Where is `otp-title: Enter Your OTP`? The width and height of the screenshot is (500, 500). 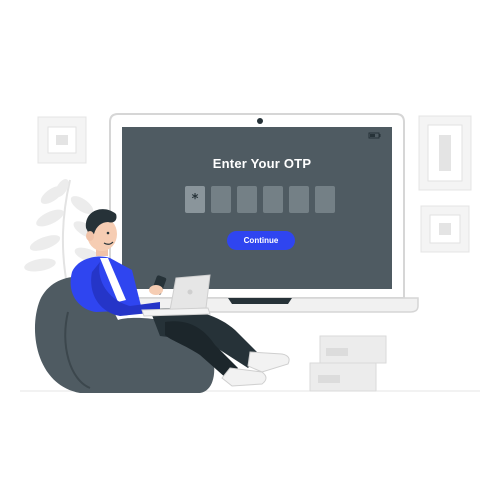
otp-title: Enter Your OTP is located at coordinates (262, 163).